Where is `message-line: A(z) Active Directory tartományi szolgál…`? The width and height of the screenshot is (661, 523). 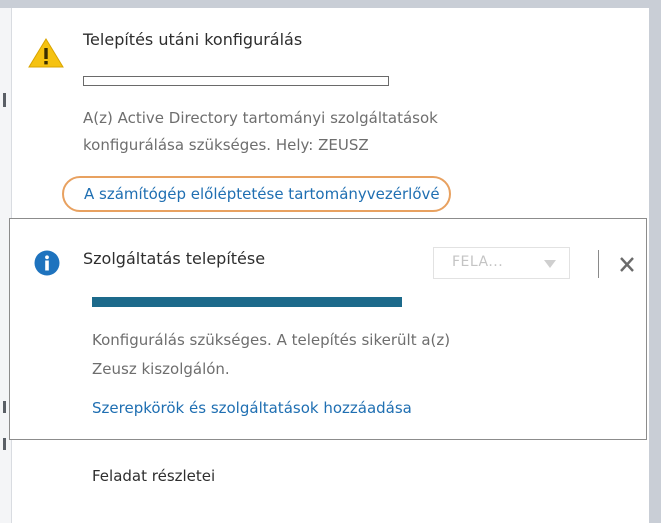 message-line: A(z) Active Directory tartományi szolgál… is located at coordinates (260, 118).